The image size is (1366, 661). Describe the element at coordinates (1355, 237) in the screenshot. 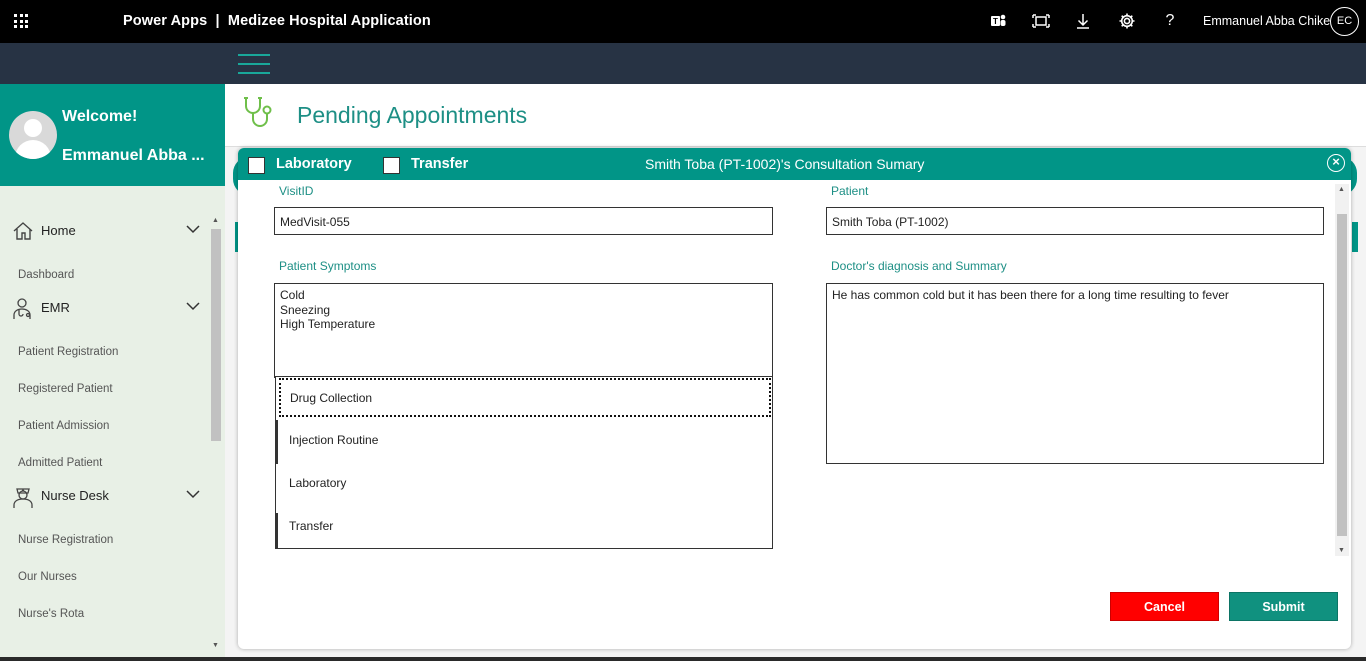

I see `background-accent` at that location.